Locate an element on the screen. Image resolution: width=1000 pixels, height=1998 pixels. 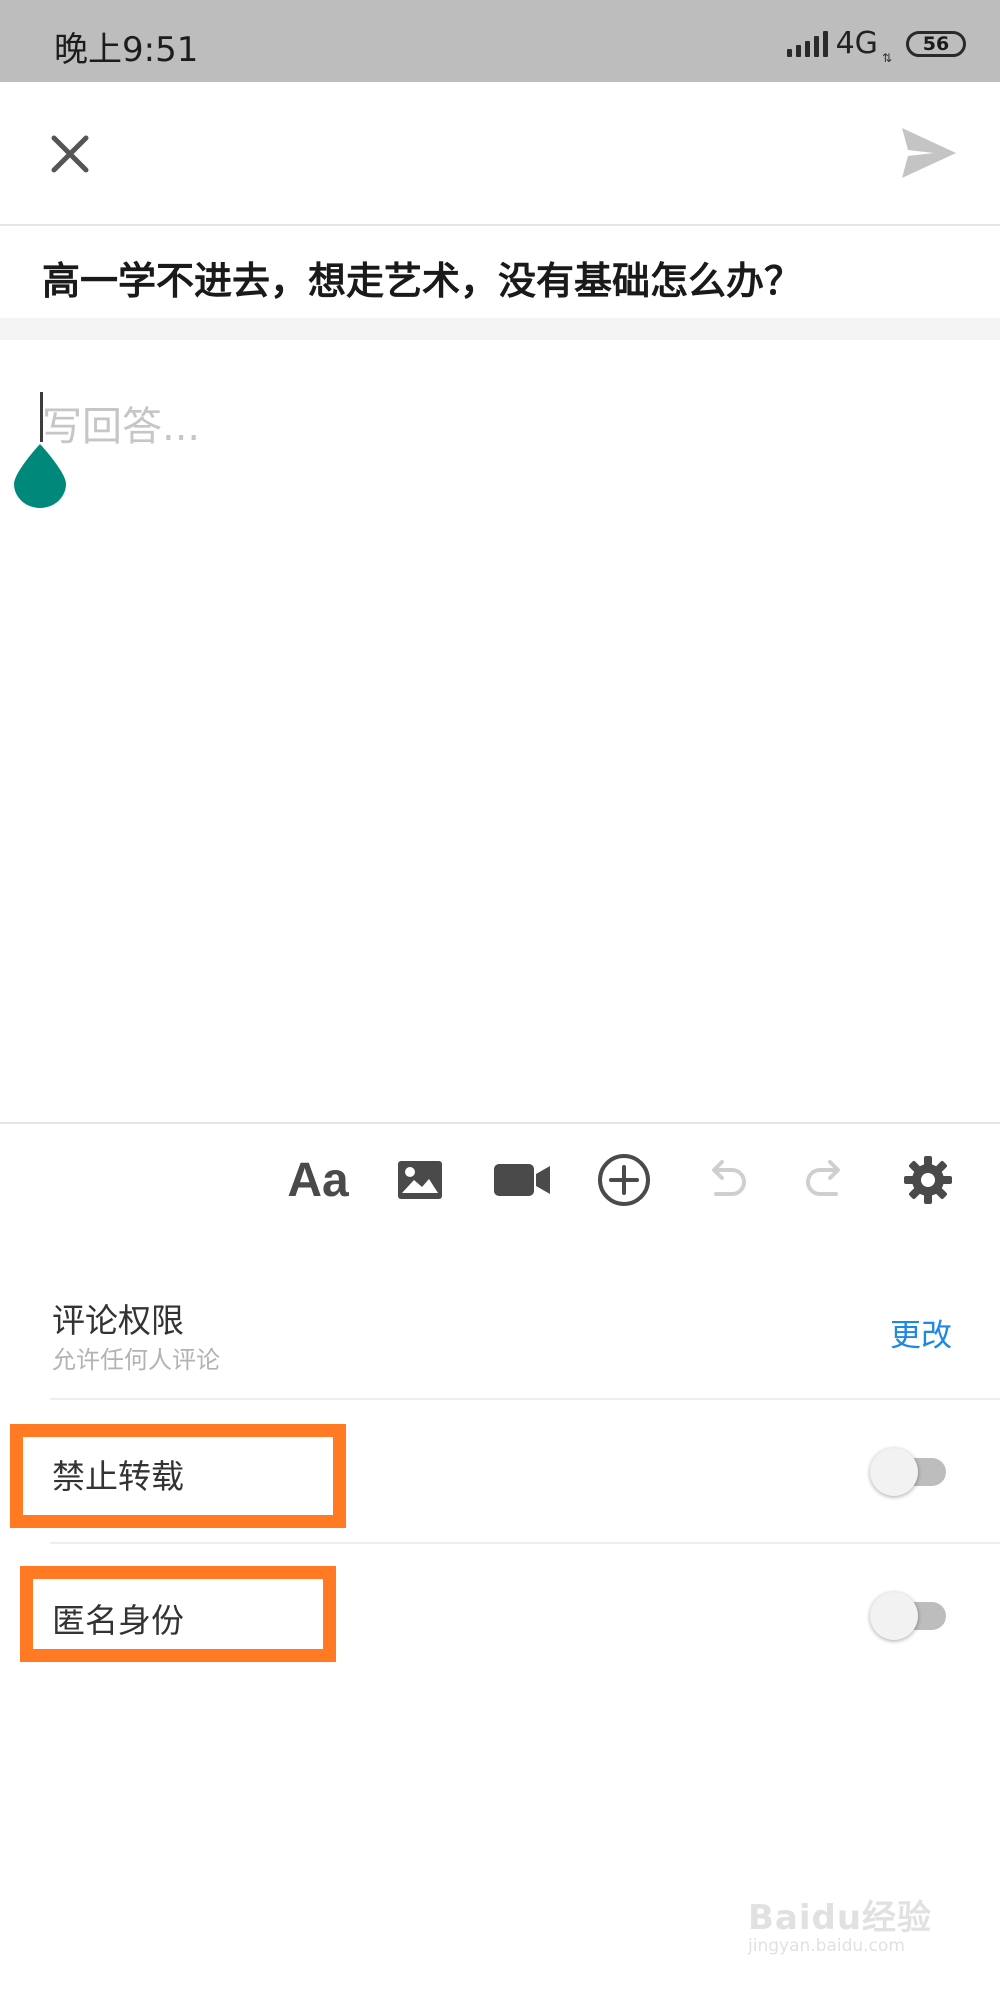
question-title: 高一学不进去，想走艺术，没有基础怎么办？ is located at coordinates (422, 281).